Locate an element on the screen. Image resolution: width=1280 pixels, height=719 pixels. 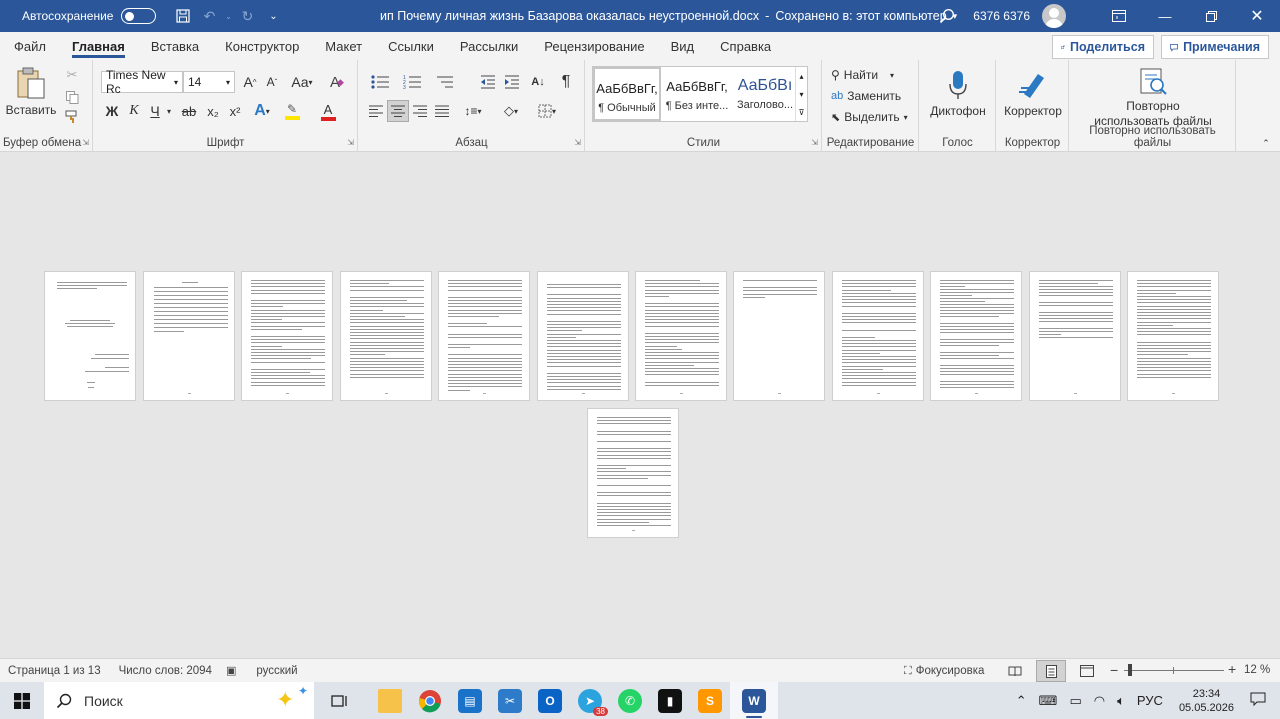
change-case-icon: Aa ▾ is located at coordinates (302, 82).